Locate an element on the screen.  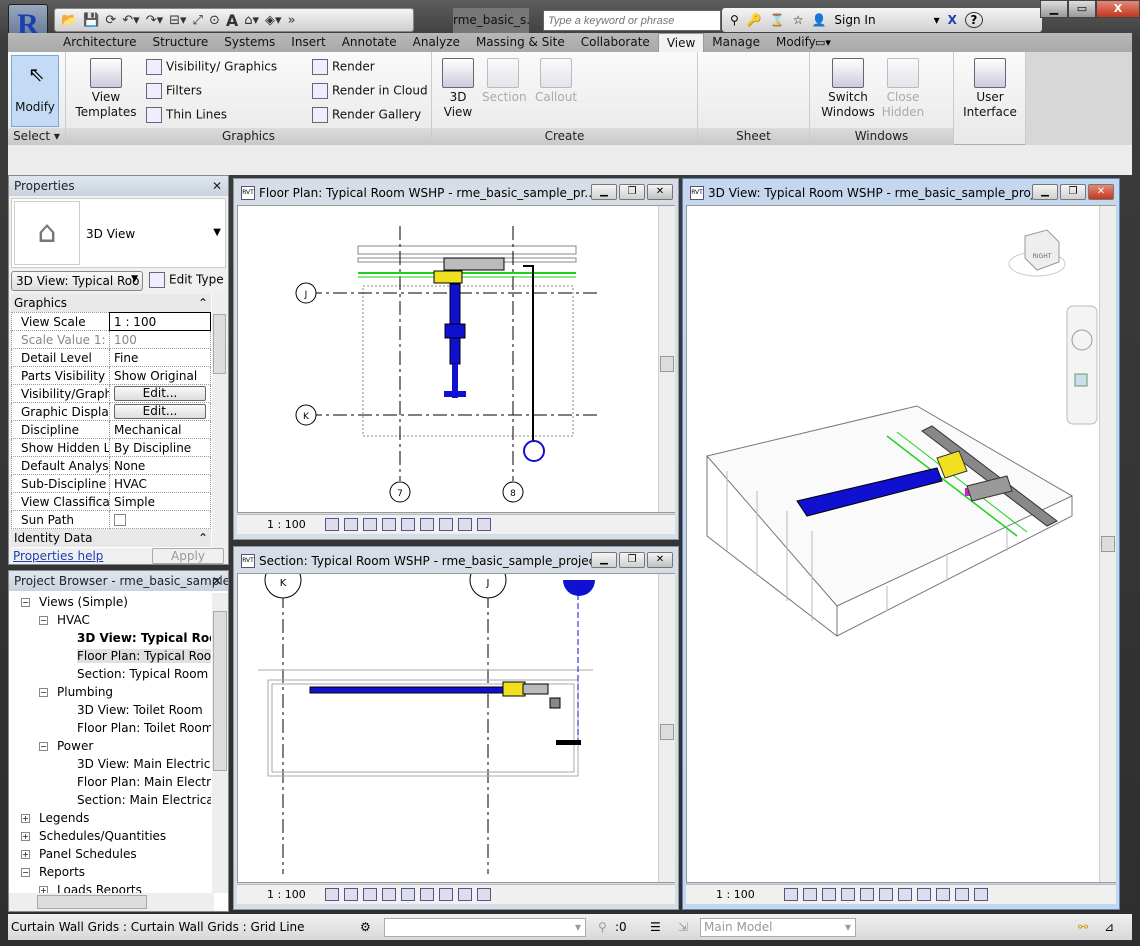
exchange-icon: X is located at coordinates (952, 20).